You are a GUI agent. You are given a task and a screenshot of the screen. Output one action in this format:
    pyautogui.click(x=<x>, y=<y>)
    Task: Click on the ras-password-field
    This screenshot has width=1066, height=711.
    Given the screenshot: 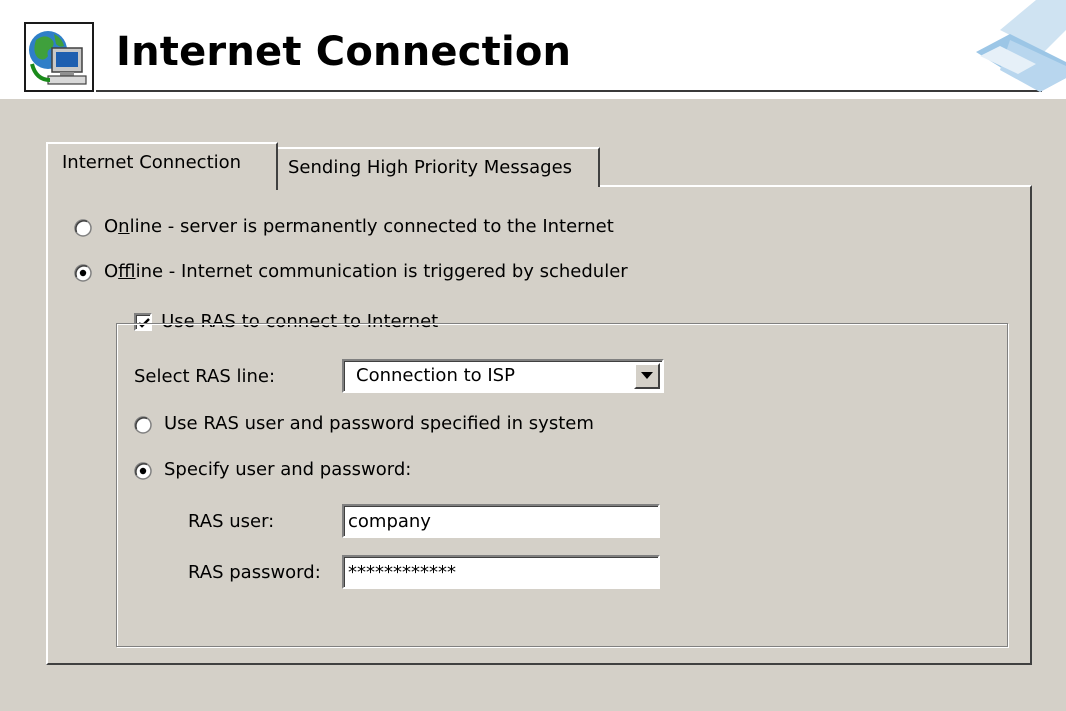 What is the action you would take?
    pyautogui.click(x=501, y=572)
    